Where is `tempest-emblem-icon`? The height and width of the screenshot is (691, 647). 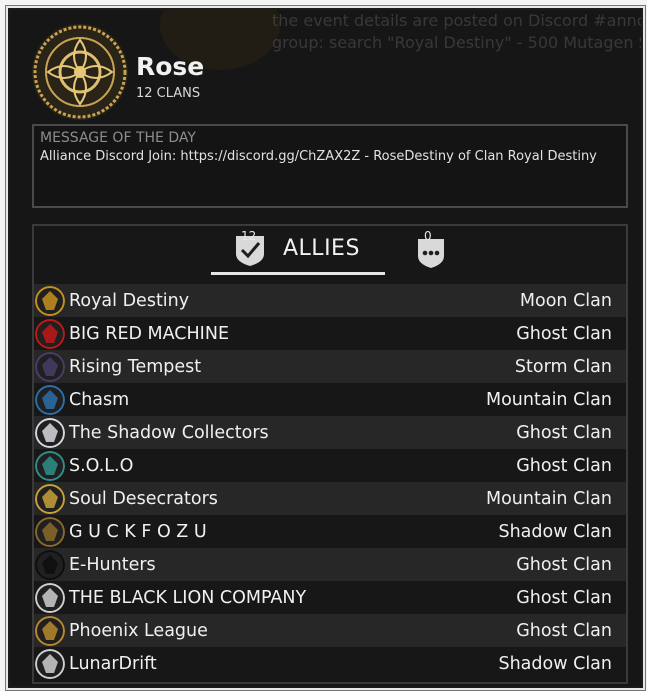 tempest-emblem-icon is located at coordinates (50, 366).